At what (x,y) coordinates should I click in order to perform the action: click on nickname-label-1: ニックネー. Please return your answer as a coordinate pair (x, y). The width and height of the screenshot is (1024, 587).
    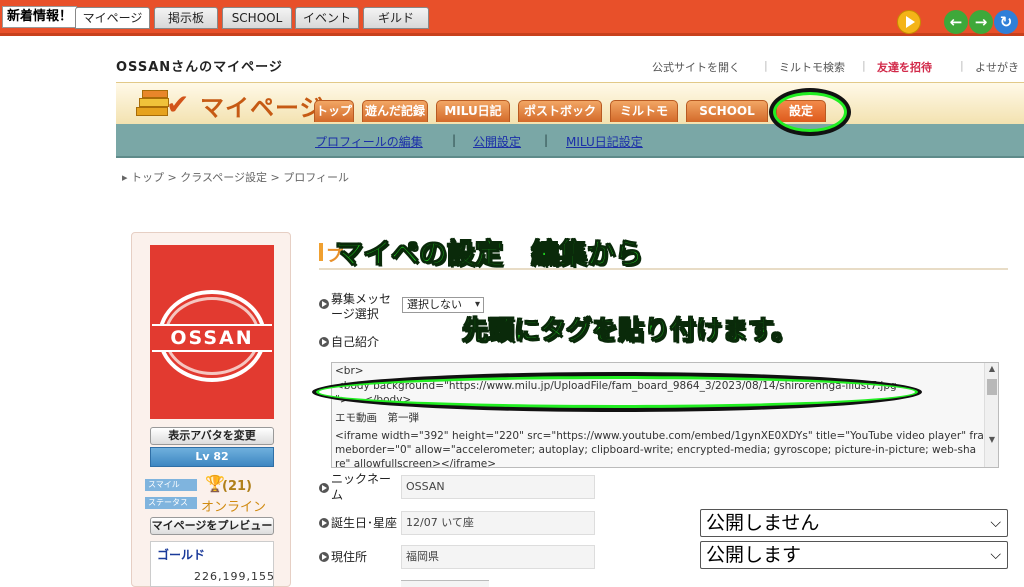
    Looking at the image, I should click on (361, 479).